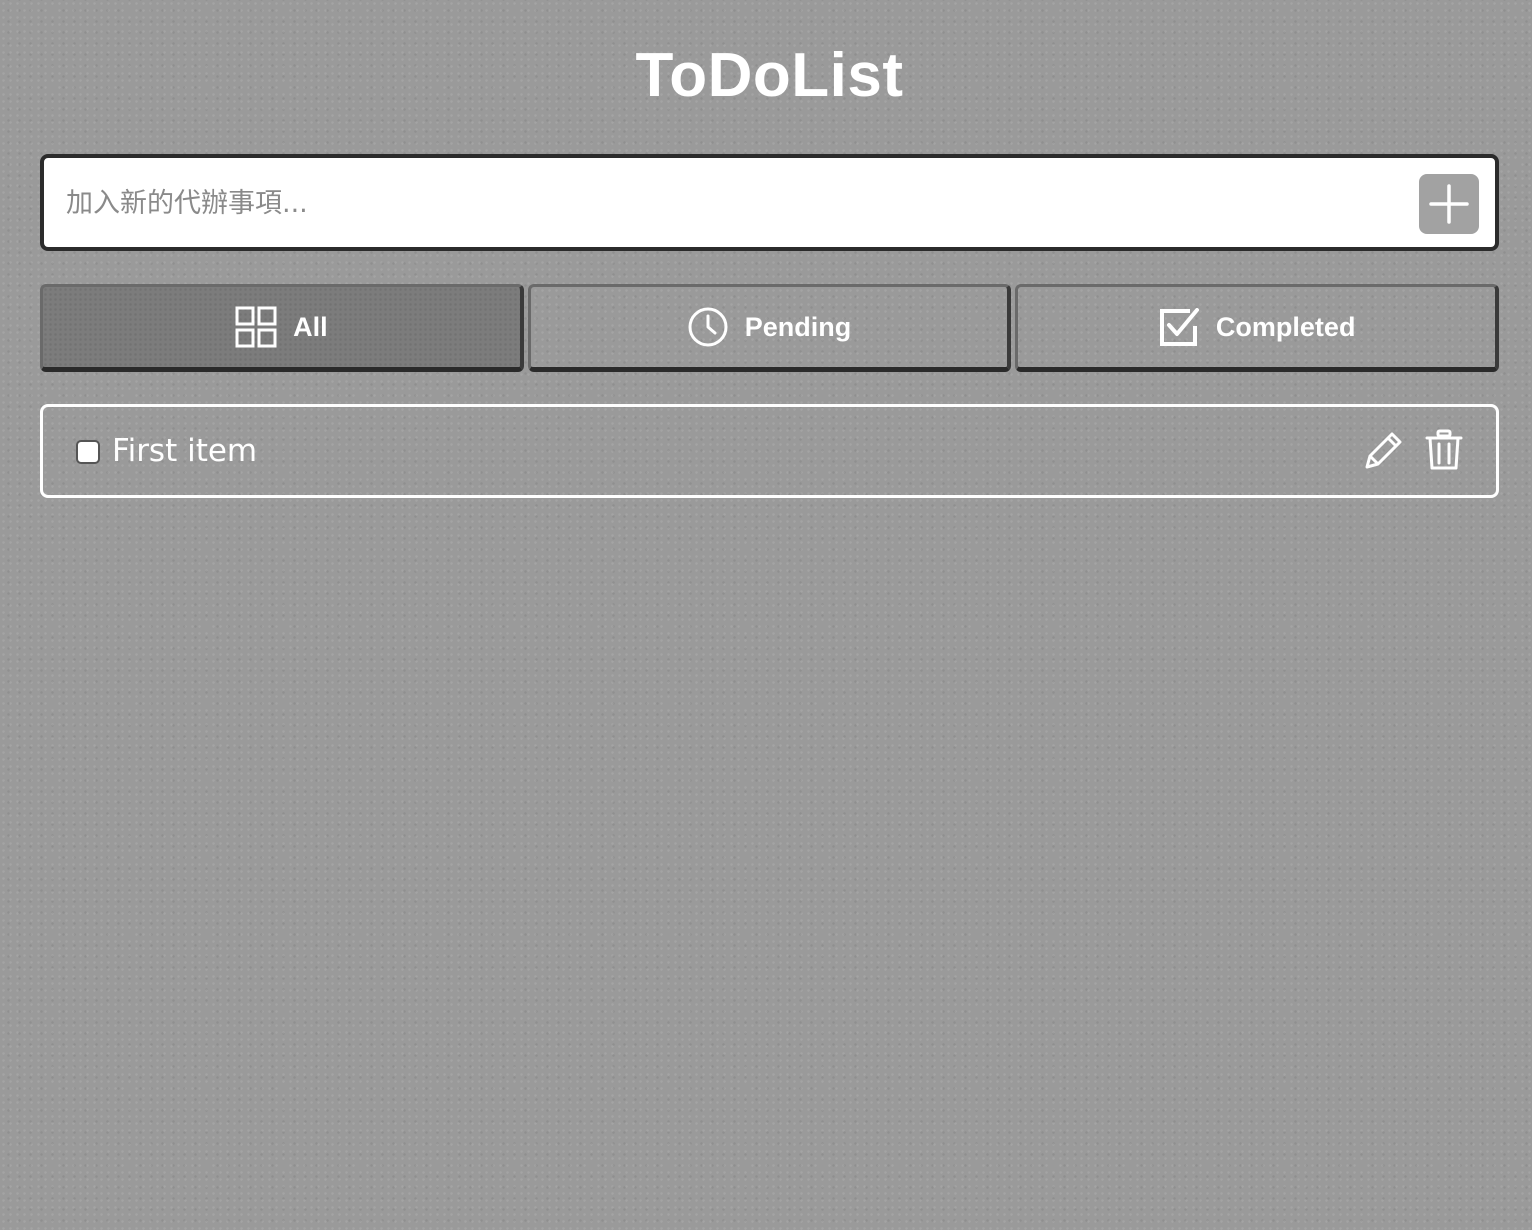  What do you see at coordinates (798, 326) in the screenshot?
I see `tab-pending-label: Pending` at bounding box center [798, 326].